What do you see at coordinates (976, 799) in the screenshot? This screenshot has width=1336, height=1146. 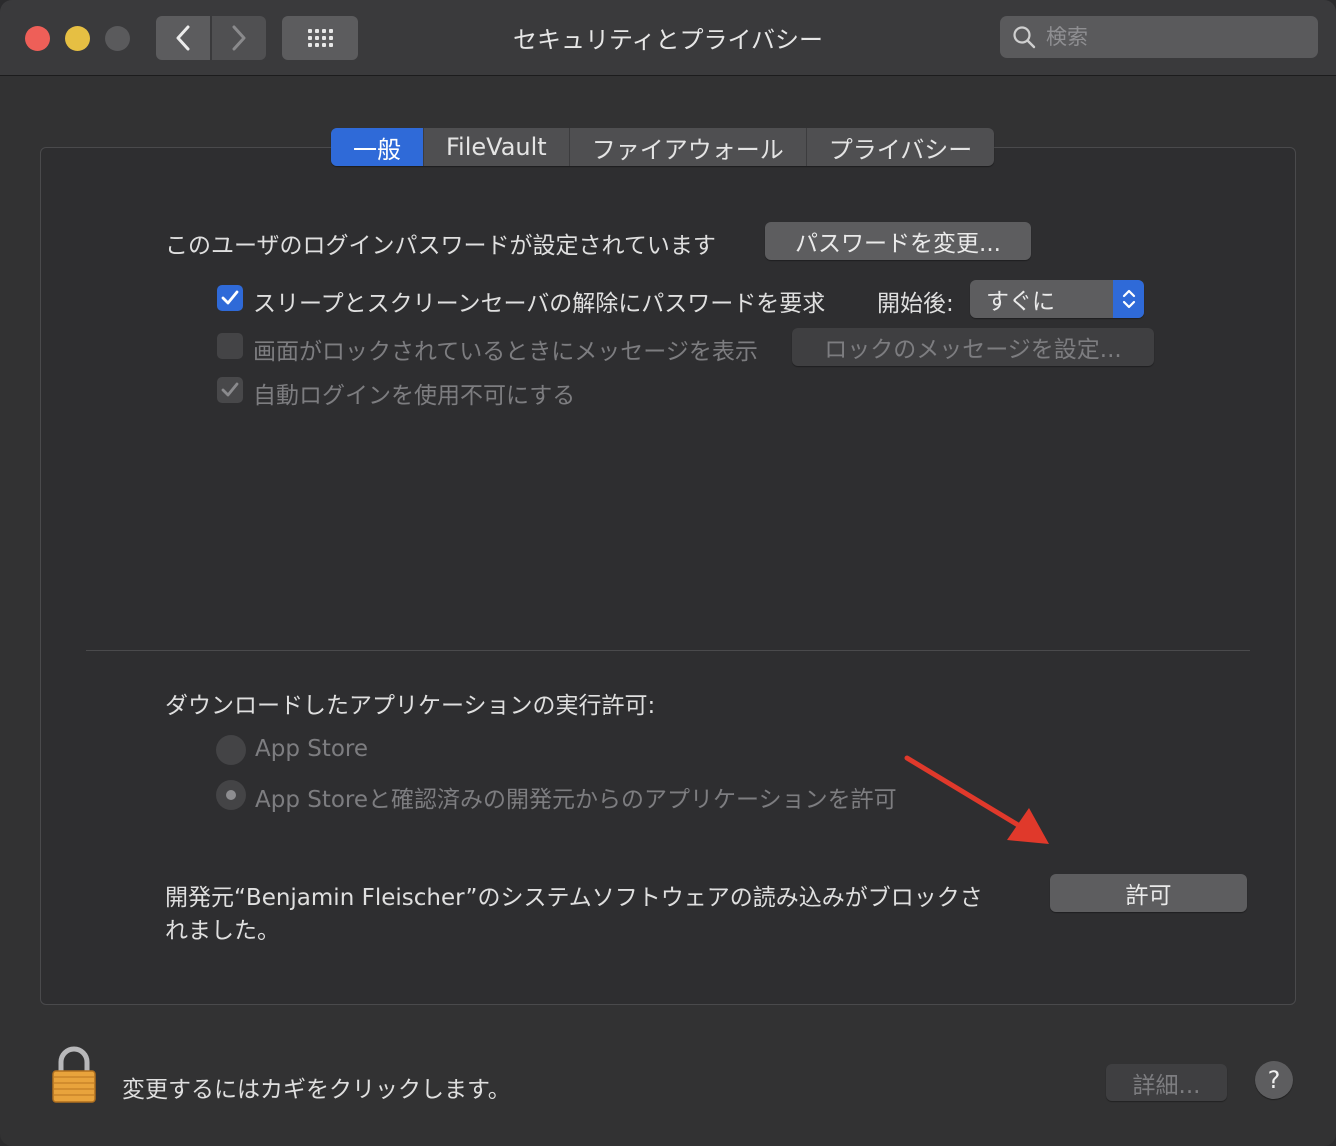 I see `annotation-arrow-icon` at bounding box center [976, 799].